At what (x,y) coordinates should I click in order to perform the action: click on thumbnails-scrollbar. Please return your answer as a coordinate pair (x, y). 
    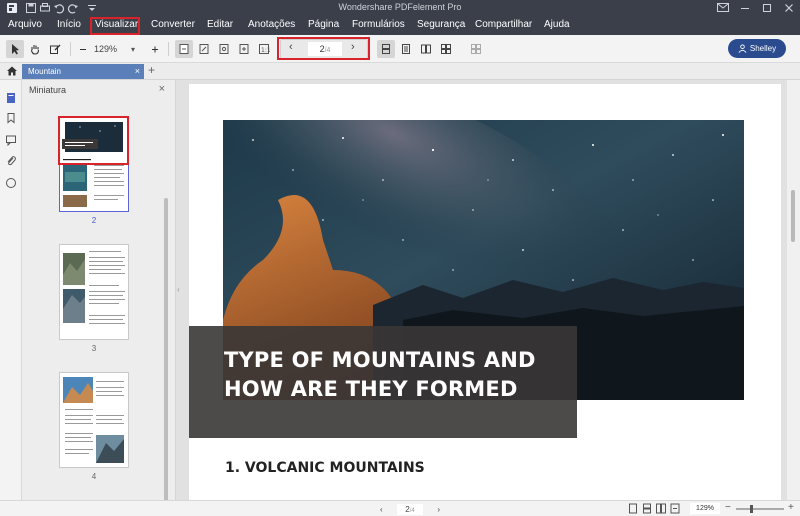
    Looking at the image, I should click on (166, 354).